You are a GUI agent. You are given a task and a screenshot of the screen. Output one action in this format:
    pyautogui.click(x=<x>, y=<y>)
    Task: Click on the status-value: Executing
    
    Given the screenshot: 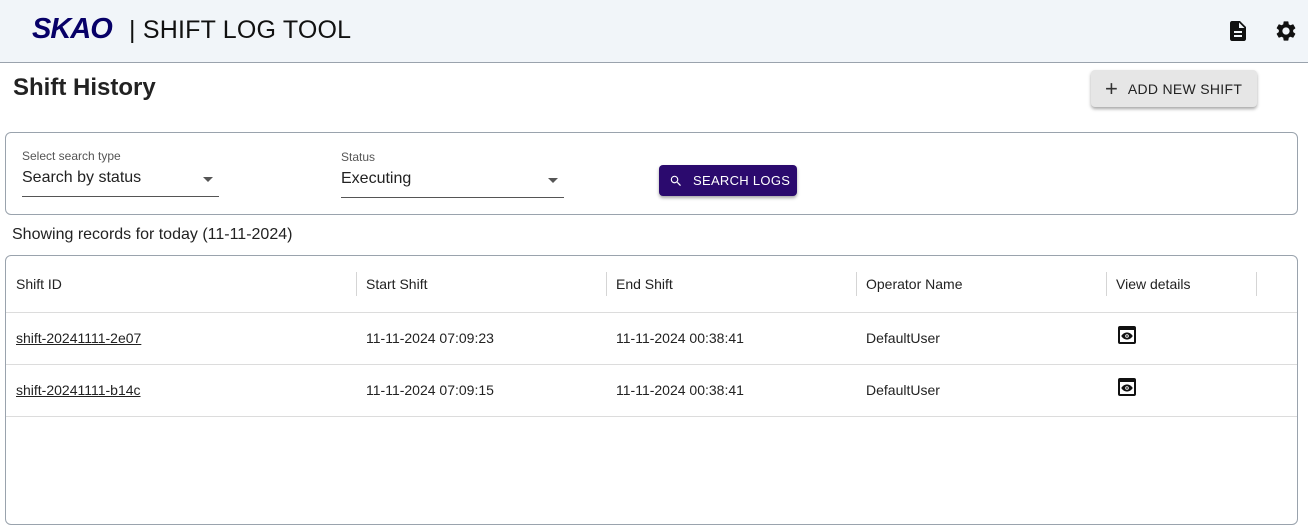 What is the action you would take?
    pyautogui.click(x=376, y=178)
    